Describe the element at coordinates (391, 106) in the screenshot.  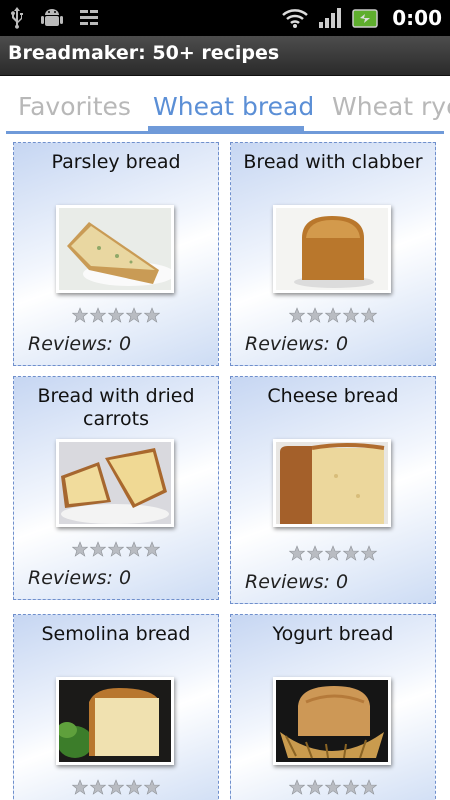
I see `tab-wheat-rye: Wheat rye` at that location.